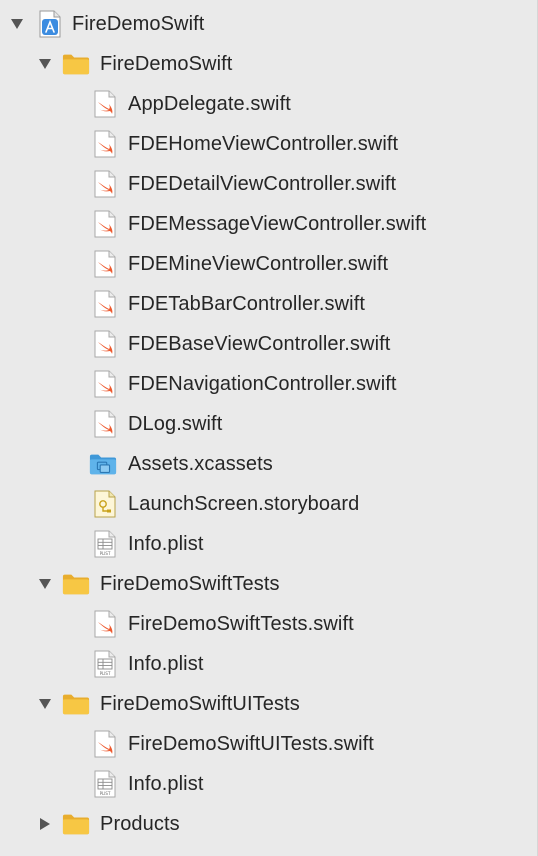 Image resolution: width=538 pixels, height=856 pixels. What do you see at coordinates (268, 824) in the screenshot?
I see `tree-row-group: Products` at bounding box center [268, 824].